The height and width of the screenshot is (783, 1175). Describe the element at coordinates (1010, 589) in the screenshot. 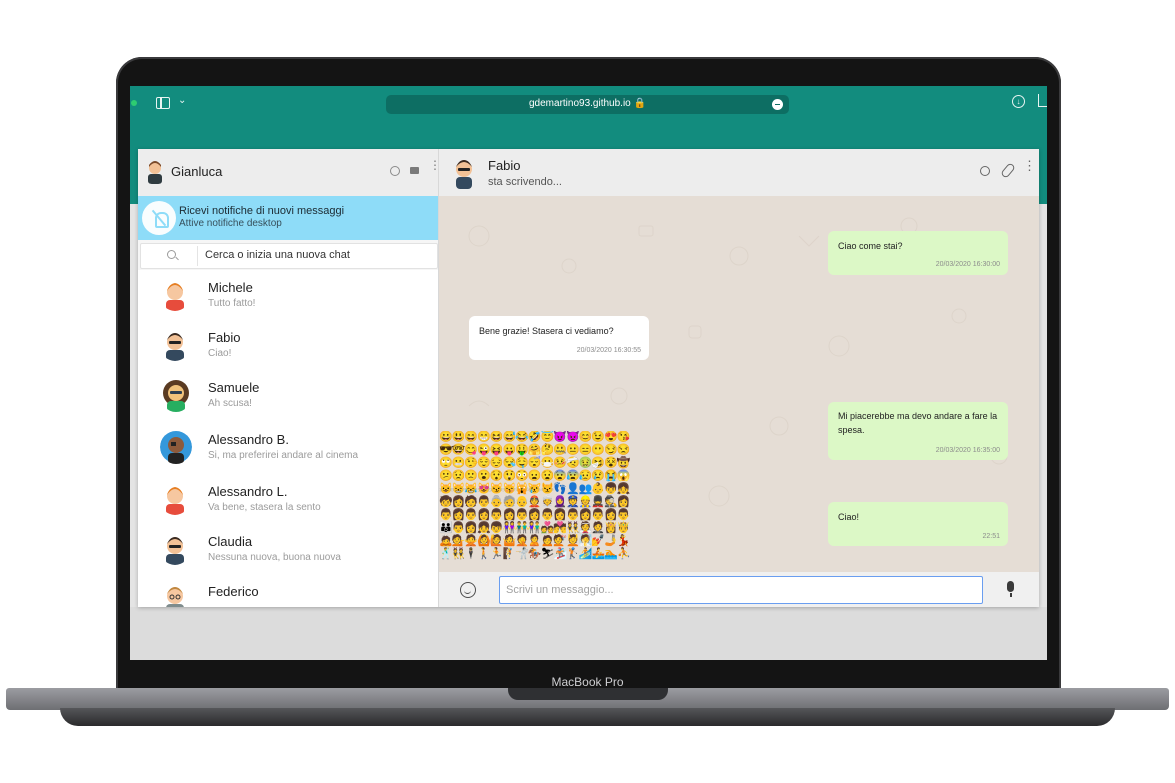

I see `microphone-icon` at that location.